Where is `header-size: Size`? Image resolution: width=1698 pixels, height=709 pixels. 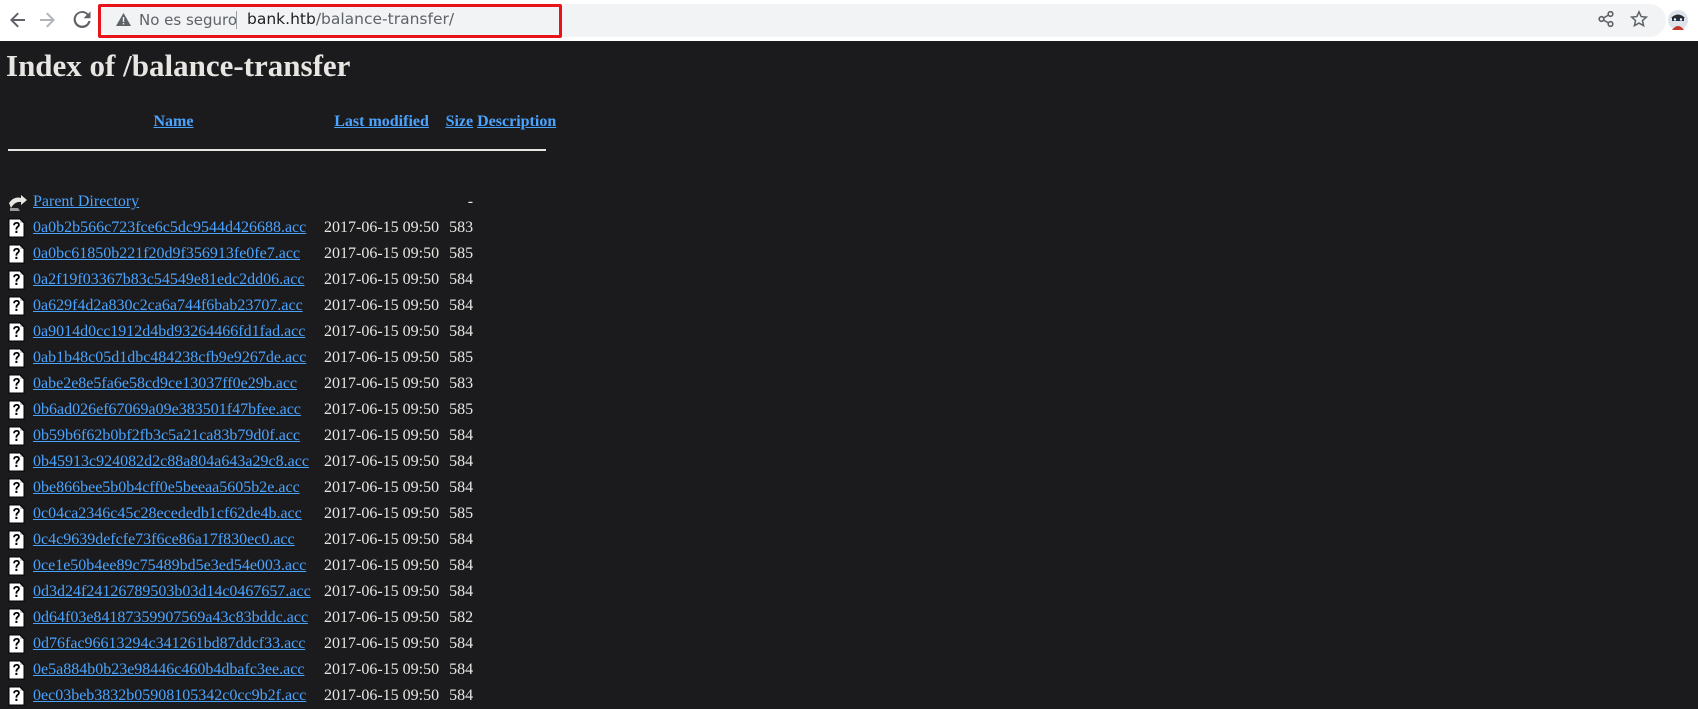
header-size: Size is located at coordinates (458, 122).